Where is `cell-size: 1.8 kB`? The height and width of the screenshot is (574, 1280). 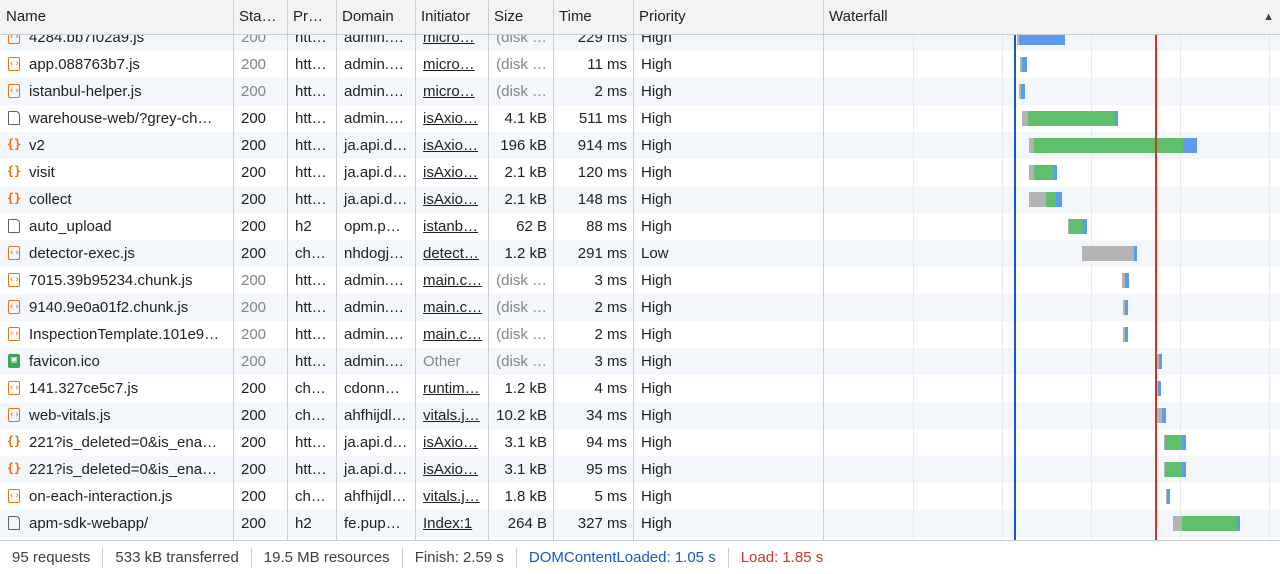 cell-size: 1.8 kB is located at coordinates (525, 496).